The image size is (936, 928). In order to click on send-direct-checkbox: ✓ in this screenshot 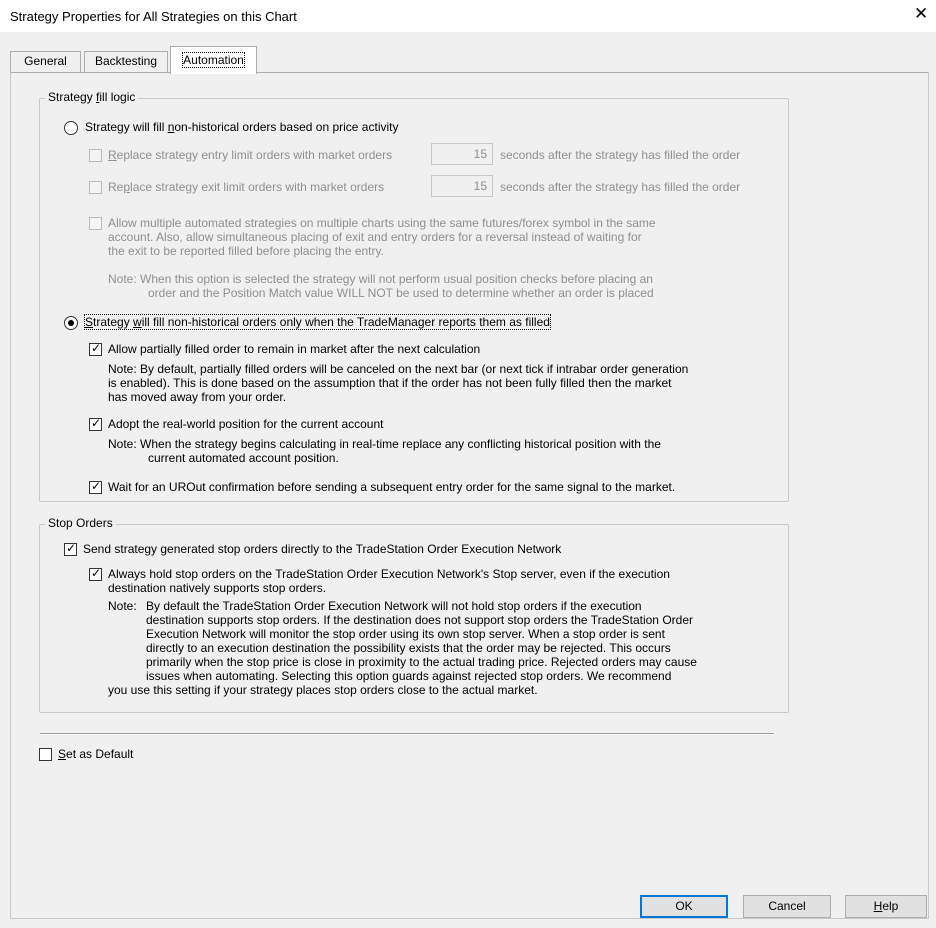, I will do `click(70, 548)`.